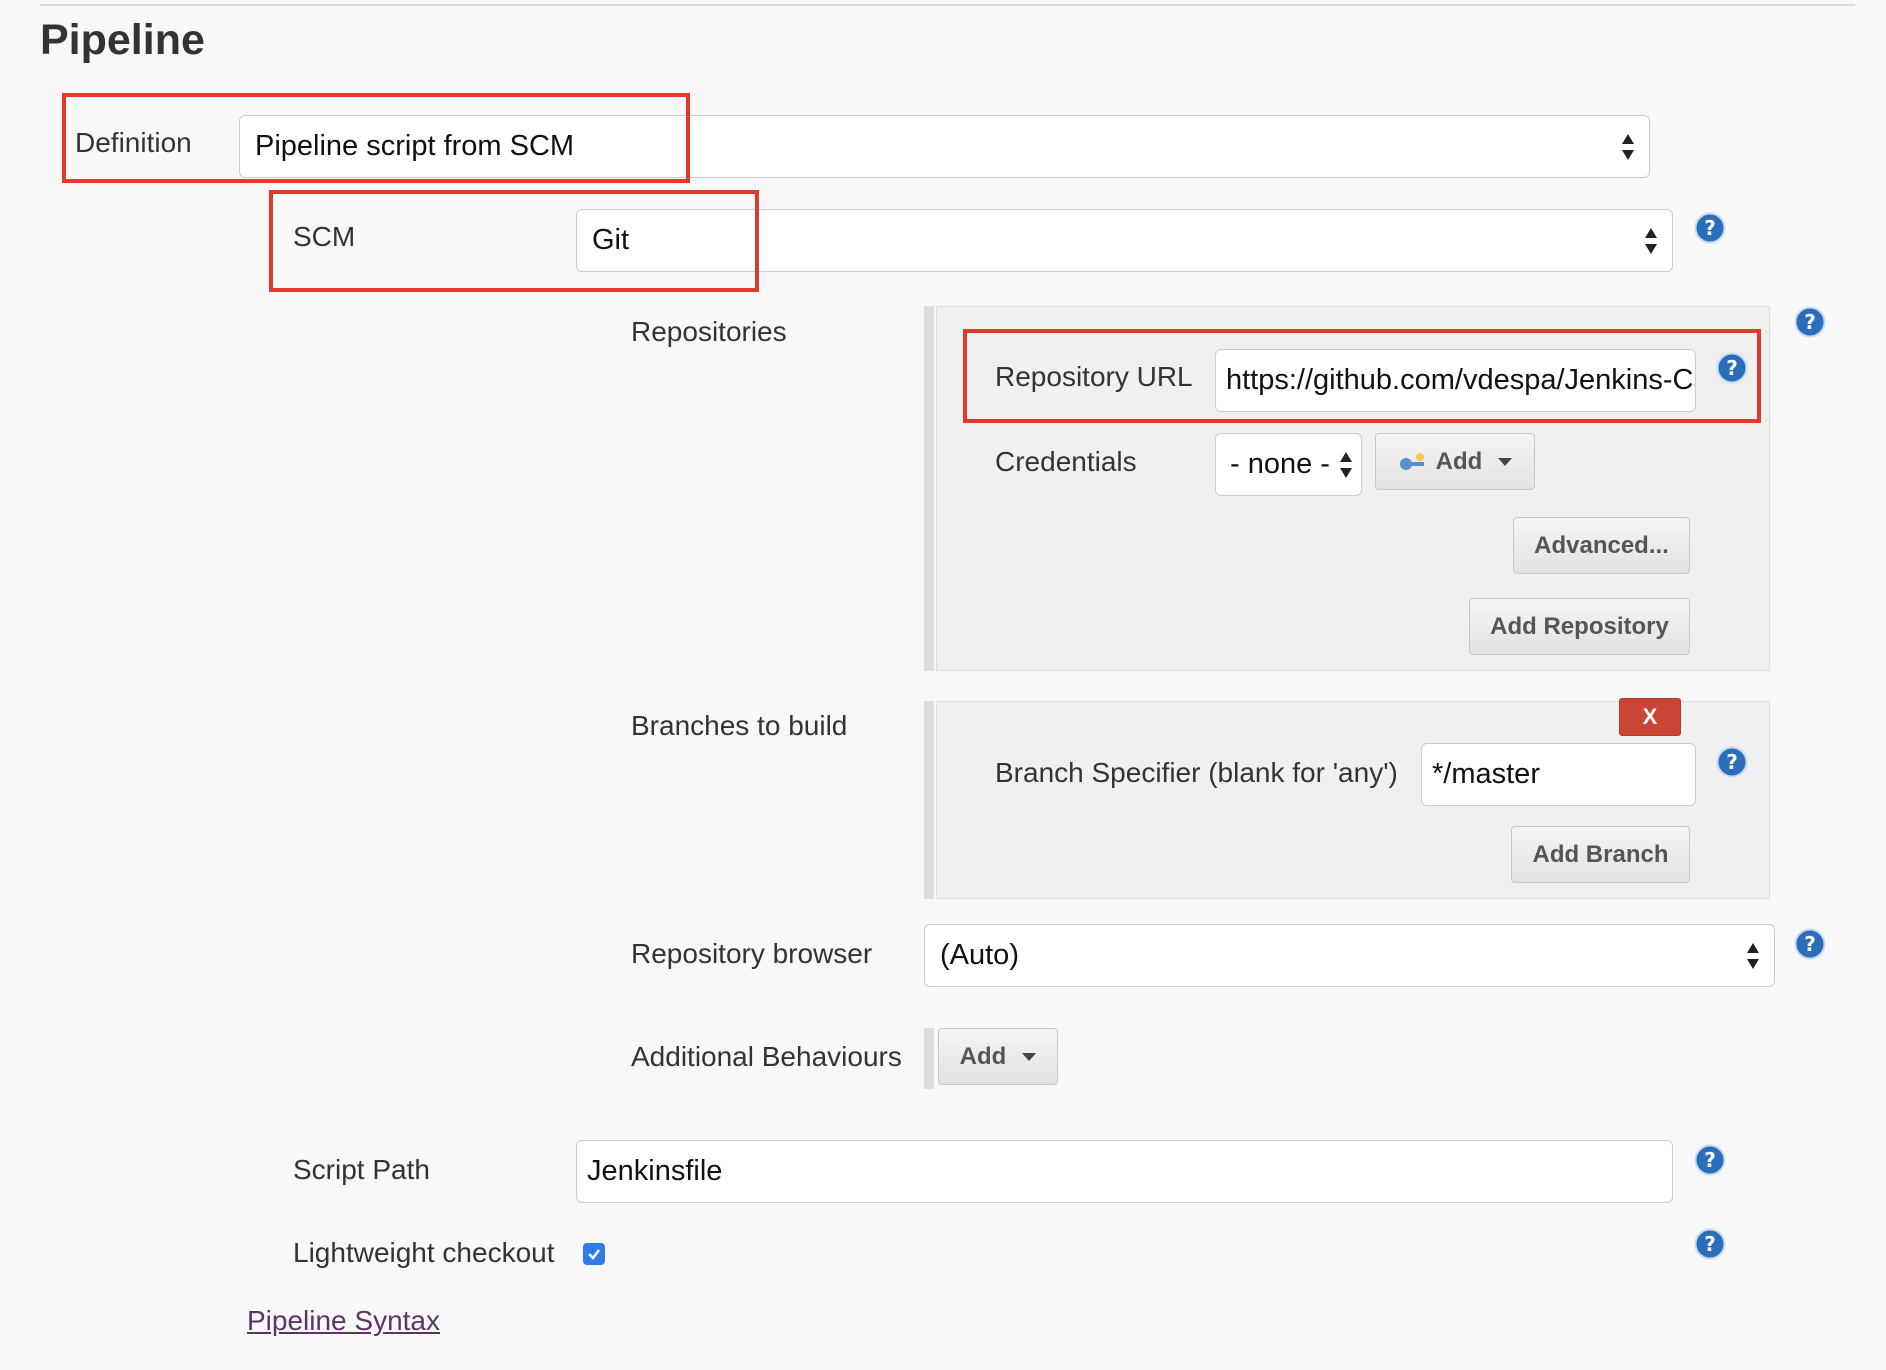 This screenshot has height=1370, width=1886. Describe the element at coordinates (709, 331) in the screenshot. I see `repositories-label: Repositories` at that location.